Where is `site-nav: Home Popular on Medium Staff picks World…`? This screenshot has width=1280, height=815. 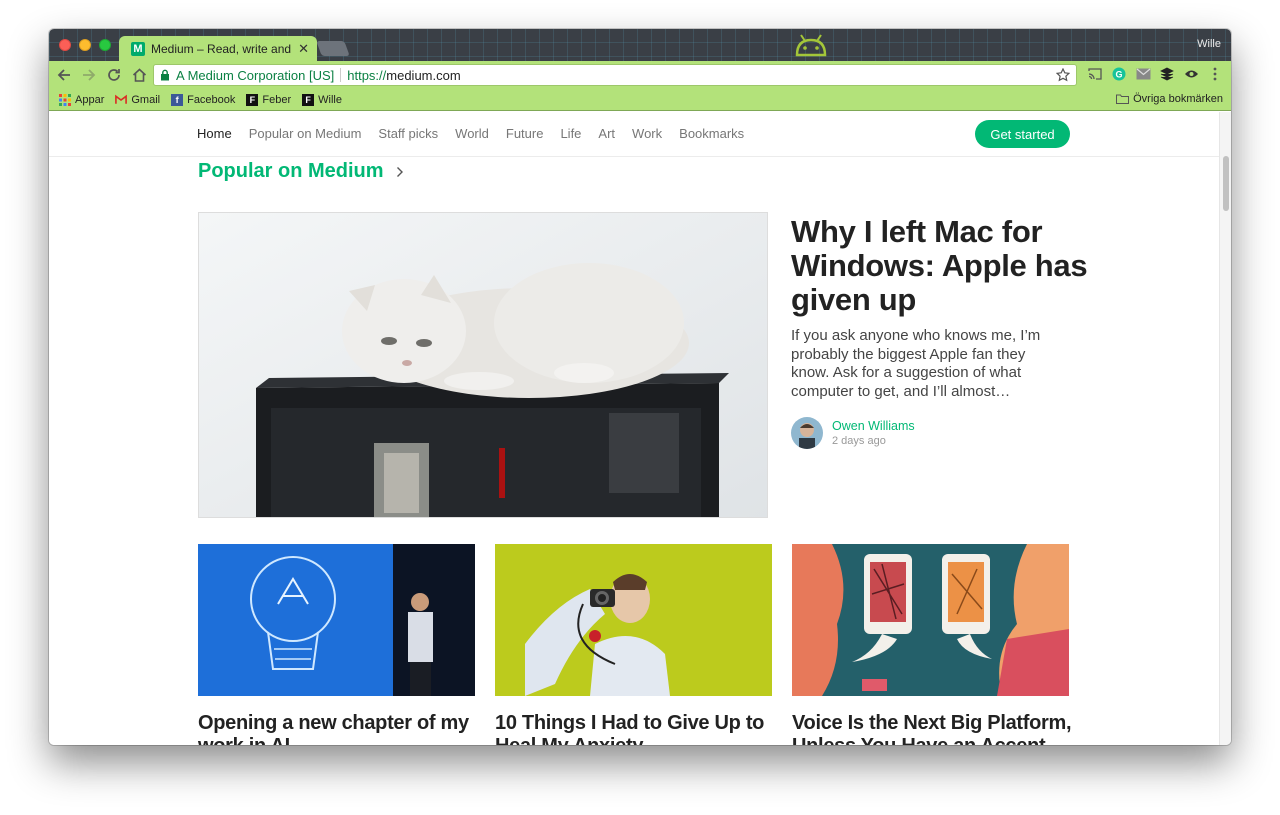
site-nav: Home Popular on Medium Staff picks World… is located at coordinates (634, 134).